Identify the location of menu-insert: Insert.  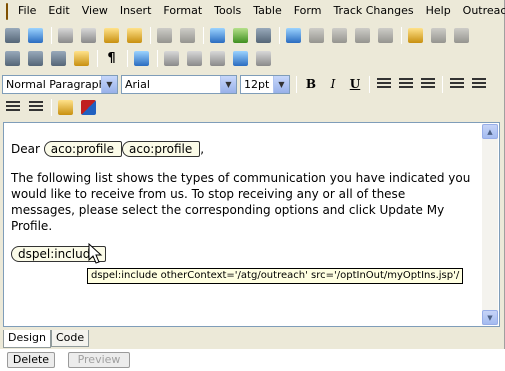
(136, 11).